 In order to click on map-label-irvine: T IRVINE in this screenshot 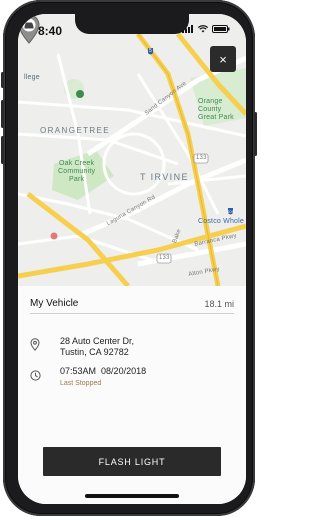, I will do `click(164, 177)`.